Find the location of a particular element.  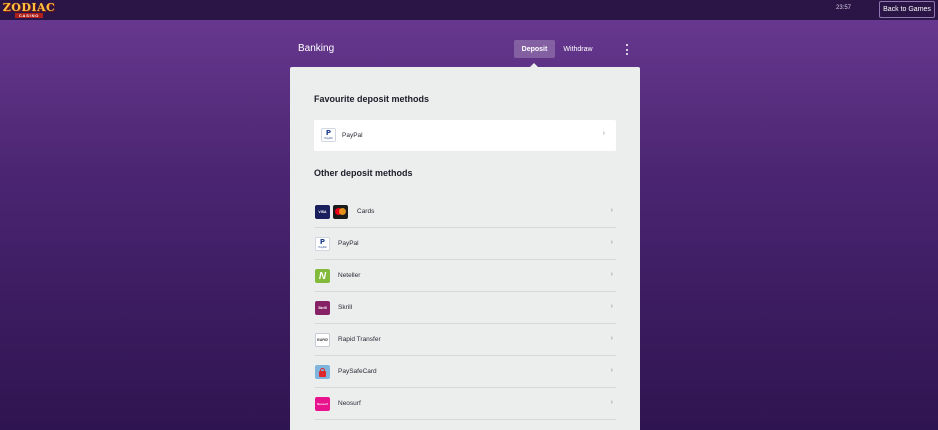

other-methods-heading: Other deposit methods is located at coordinates (363, 173).